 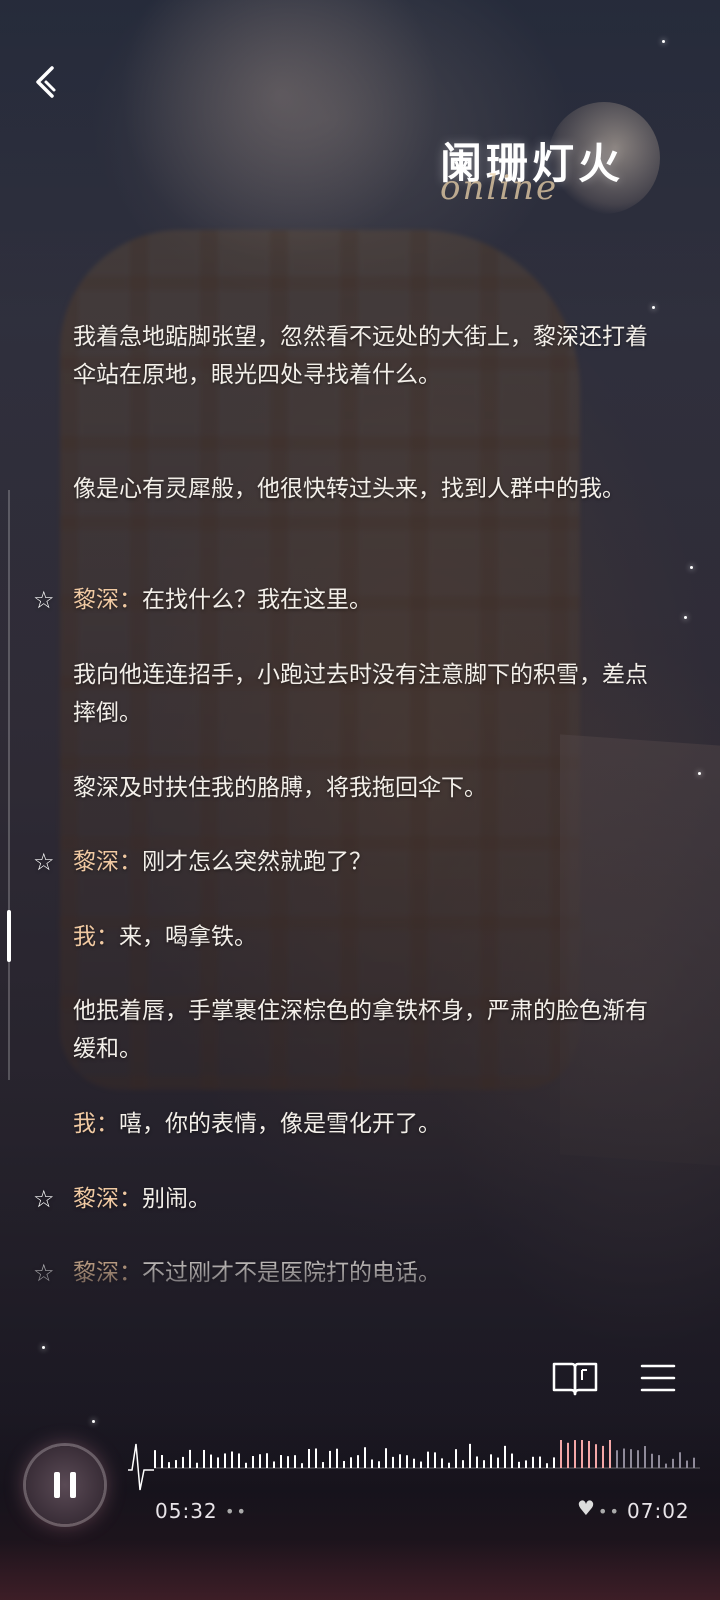 I want to click on menu-icon, so click(x=658, y=1378).